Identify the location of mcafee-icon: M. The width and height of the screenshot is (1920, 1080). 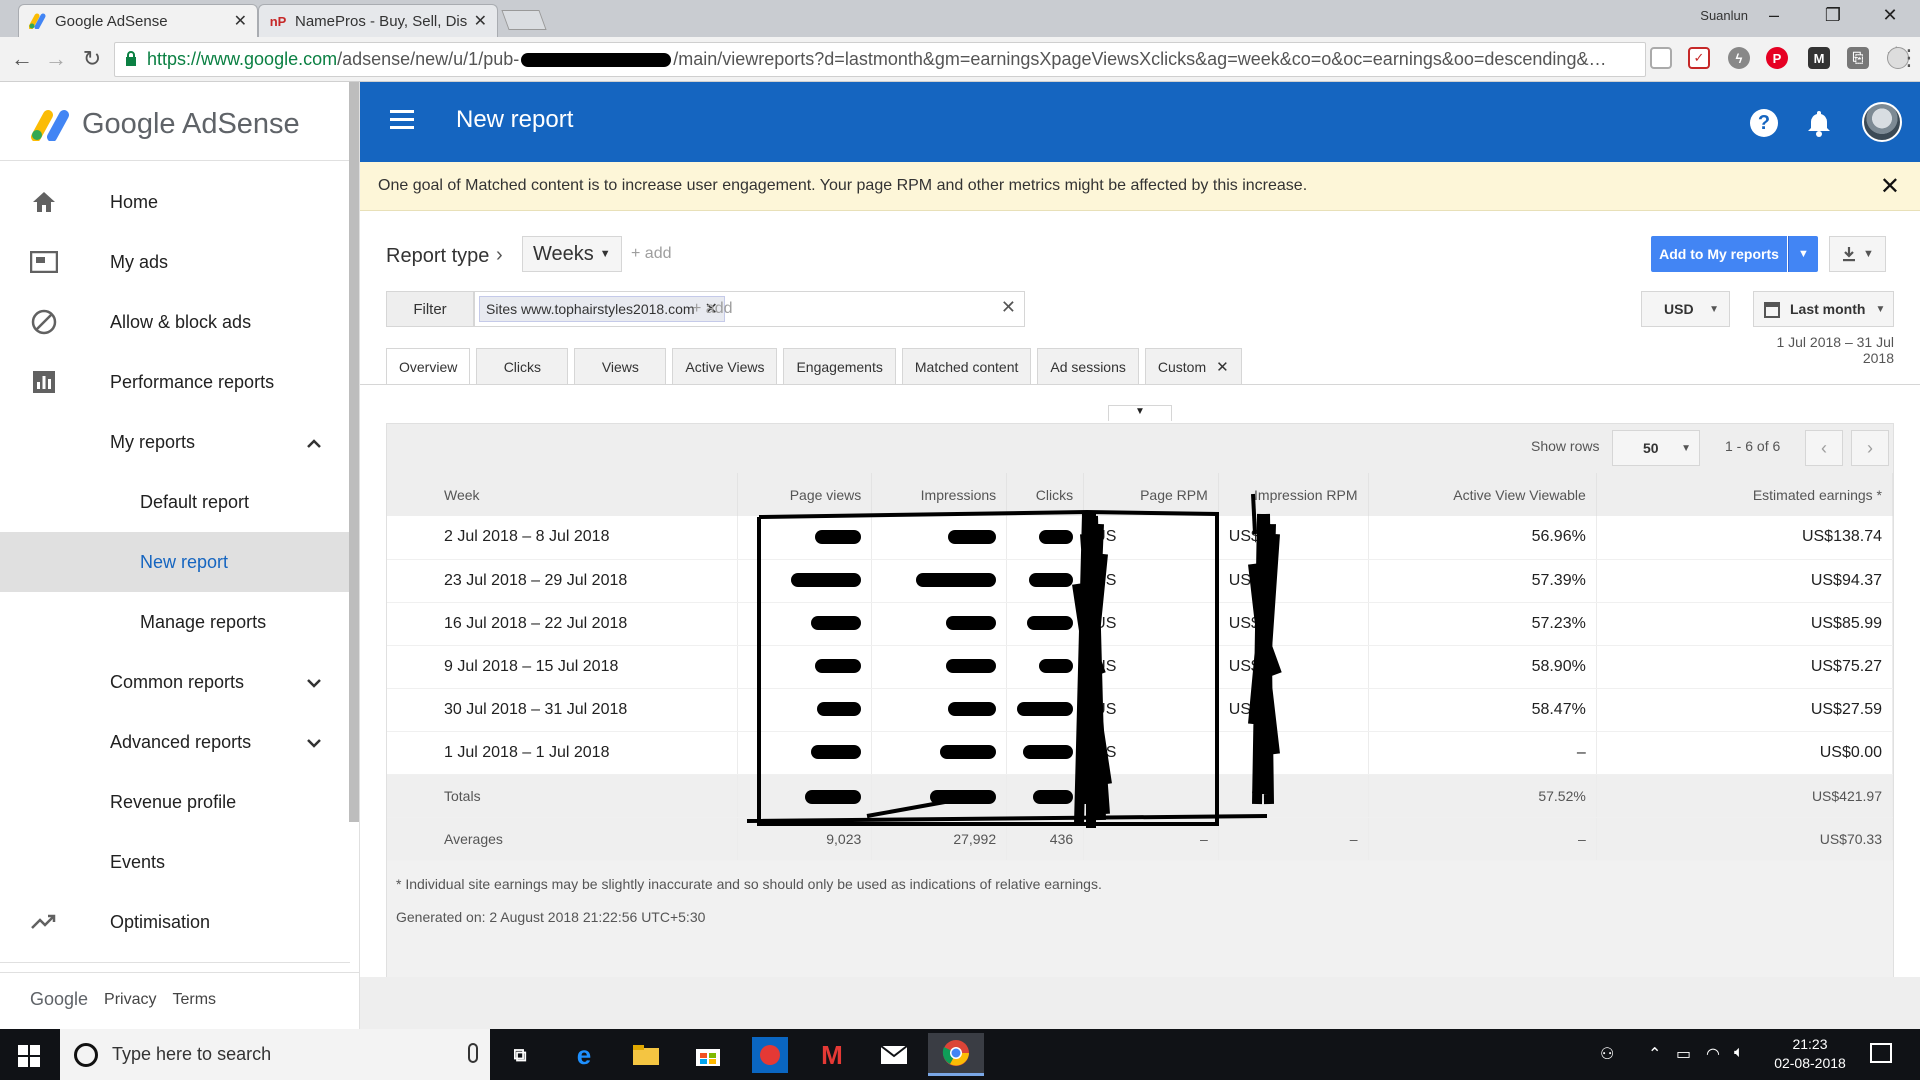
(832, 1055).